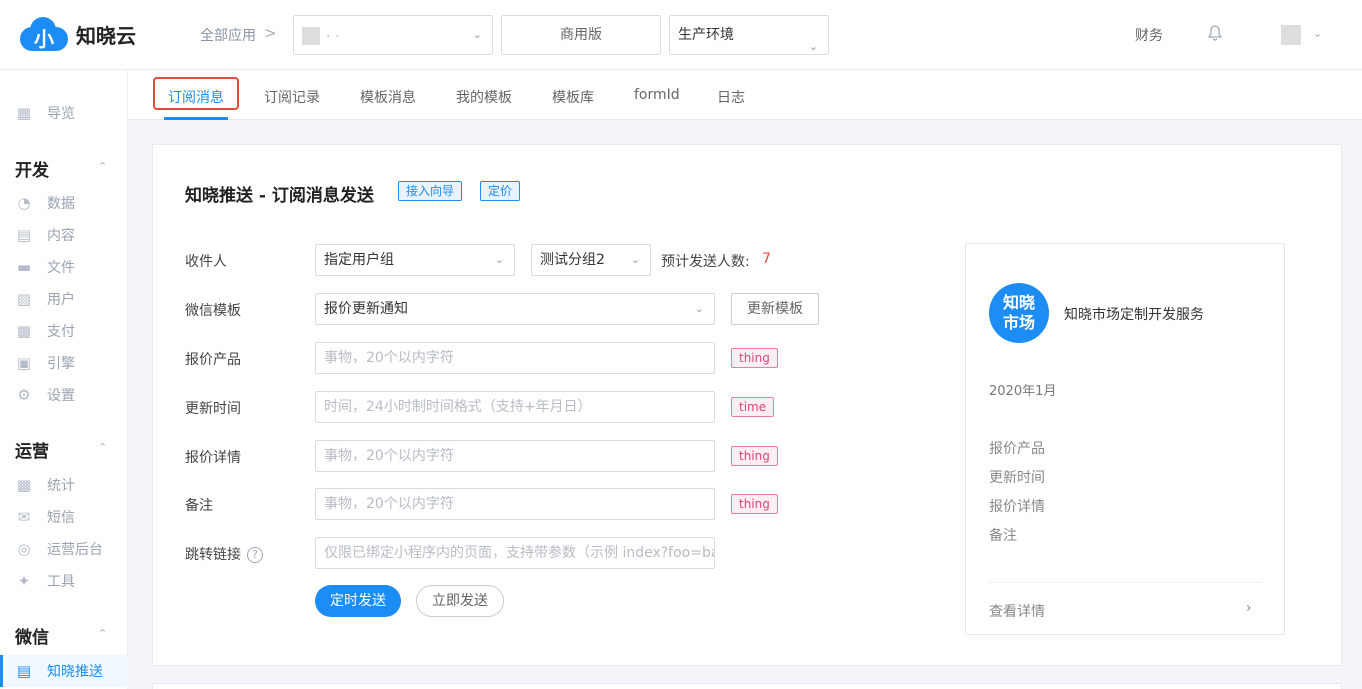 The width and height of the screenshot is (1362, 689). I want to click on product-label: 报价产品, so click(213, 360).